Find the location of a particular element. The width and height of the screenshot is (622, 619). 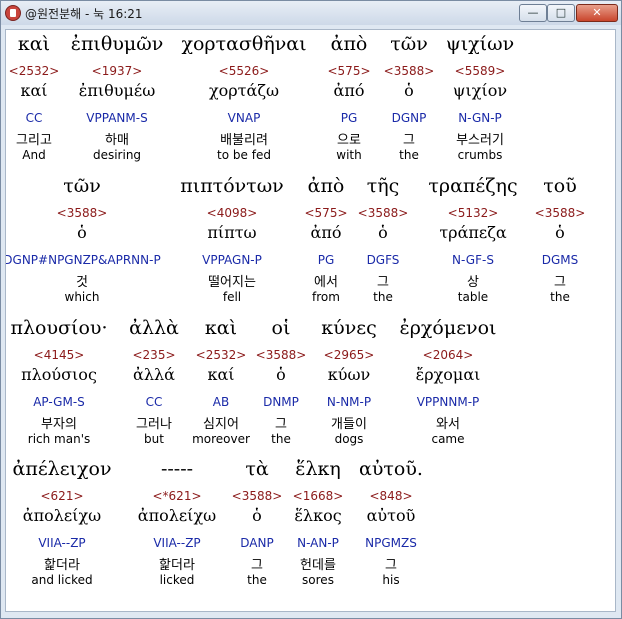

book-icon is located at coordinates (13, 13).